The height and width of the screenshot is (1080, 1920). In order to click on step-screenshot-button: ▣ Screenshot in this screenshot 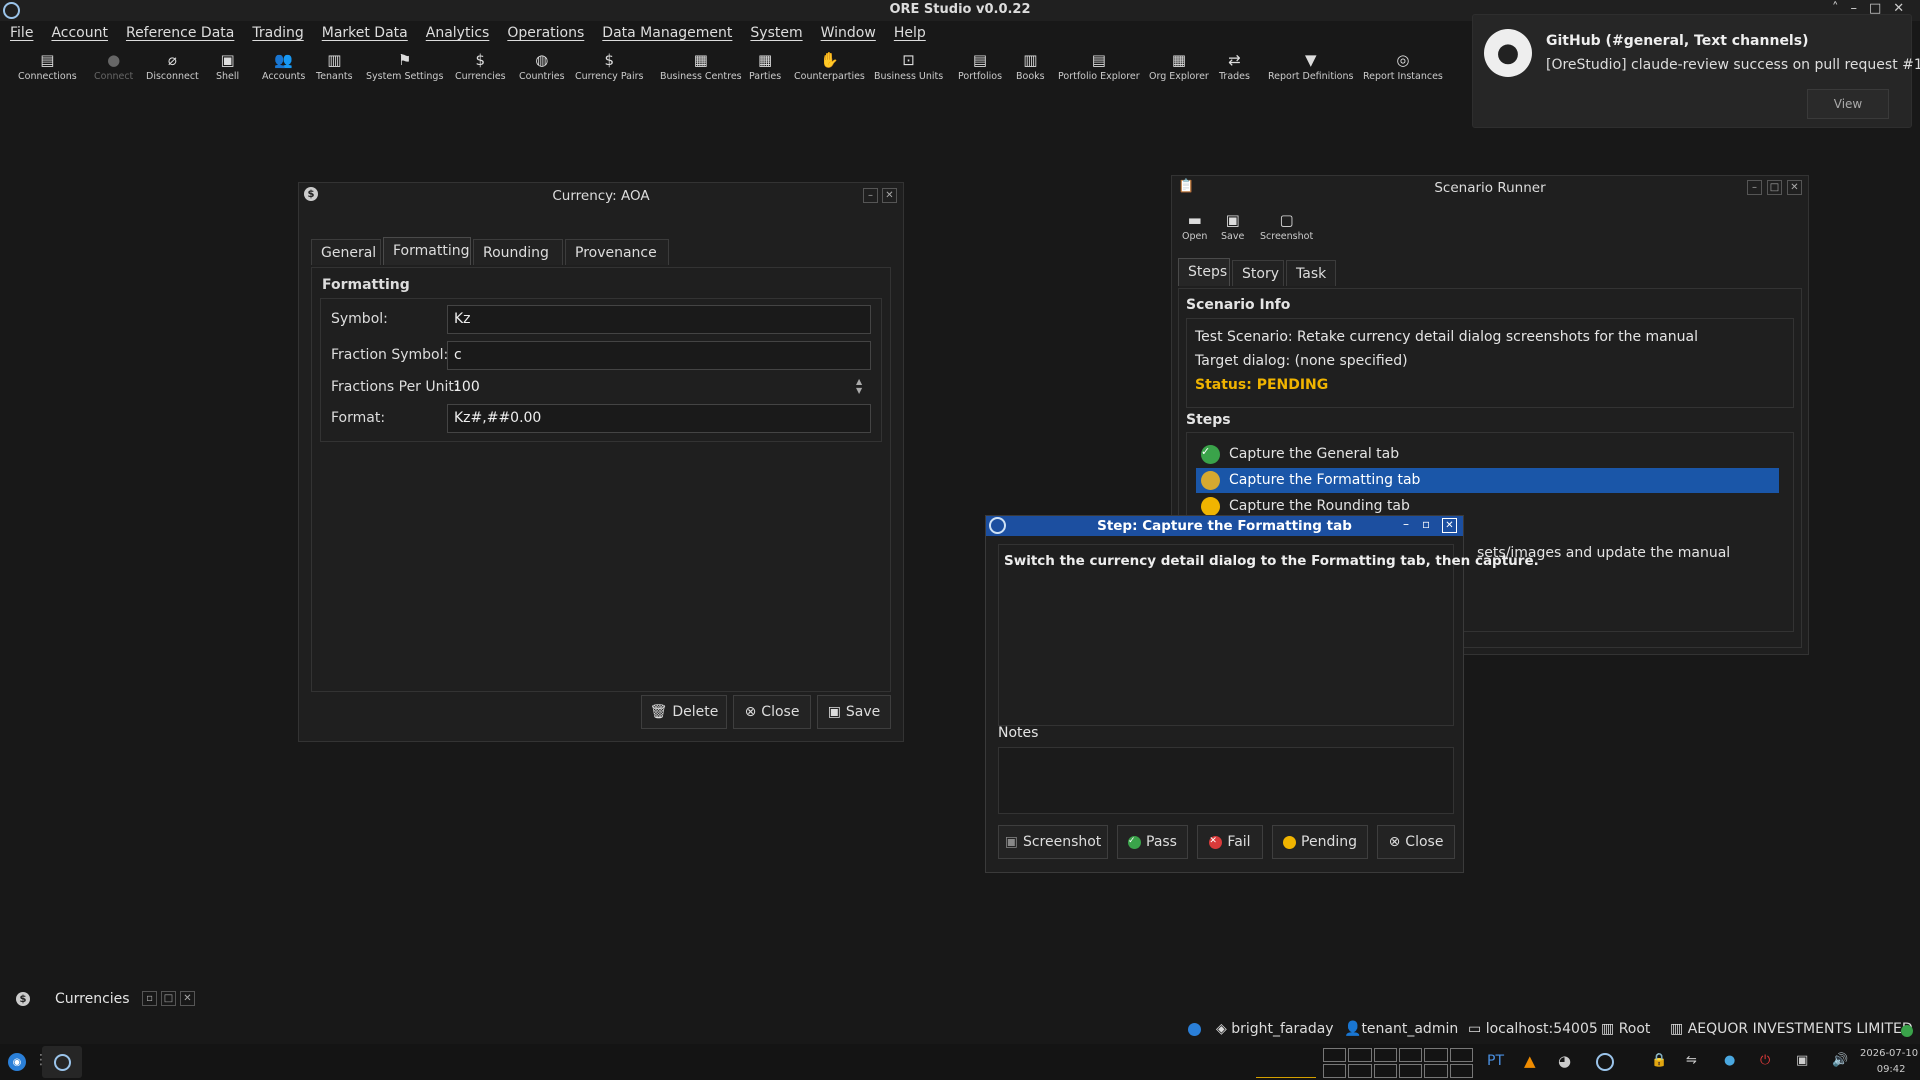, I will do `click(1053, 842)`.